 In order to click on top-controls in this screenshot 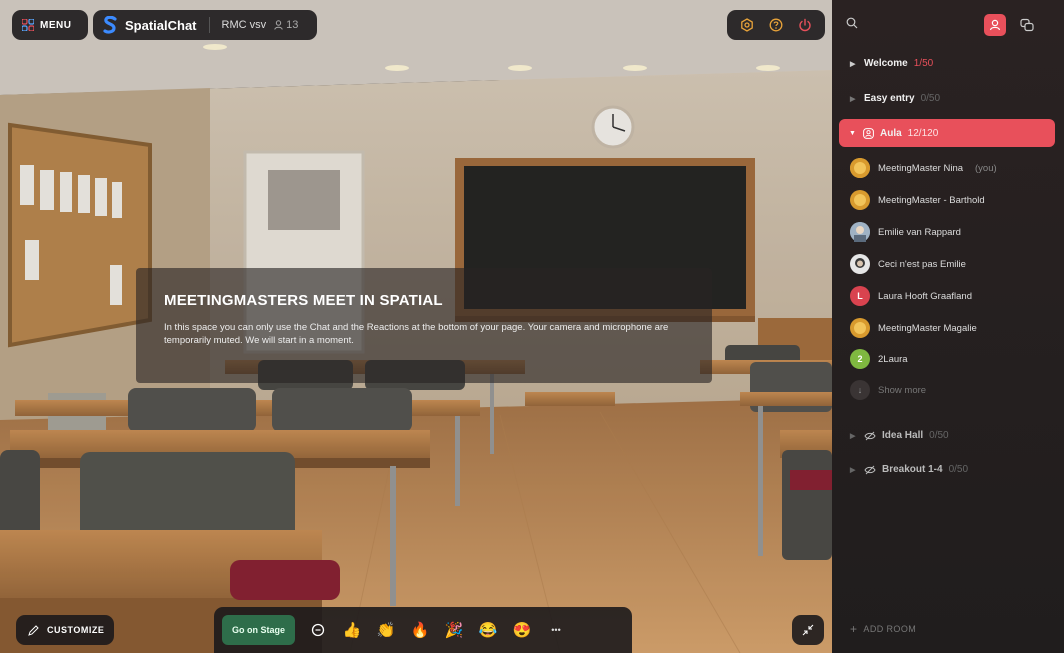, I will do `click(776, 25)`.